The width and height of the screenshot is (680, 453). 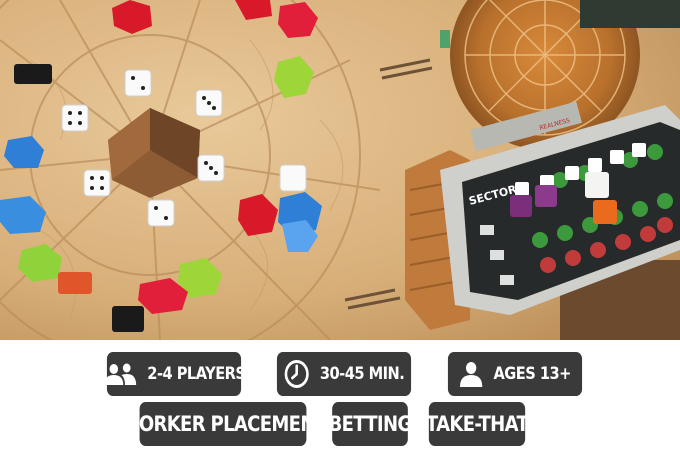 I want to click on tag-take-that: TAKE-THAT, so click(x=477, y=424).